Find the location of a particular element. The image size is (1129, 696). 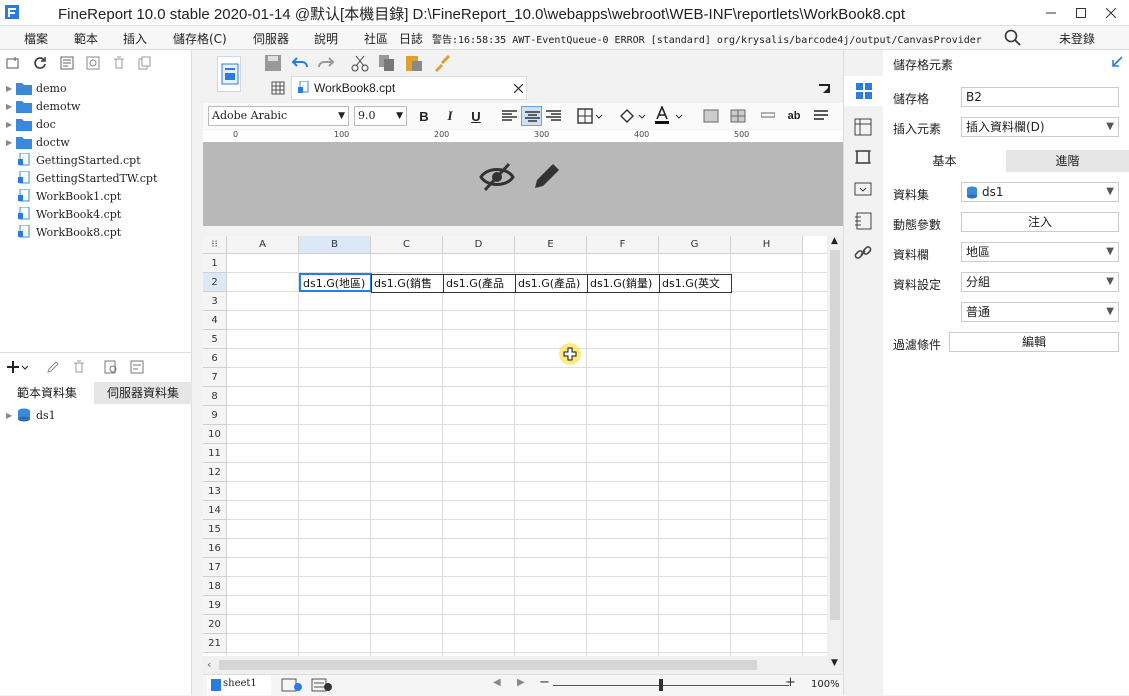

column-header-h: H is located at coordinates (767, 245).